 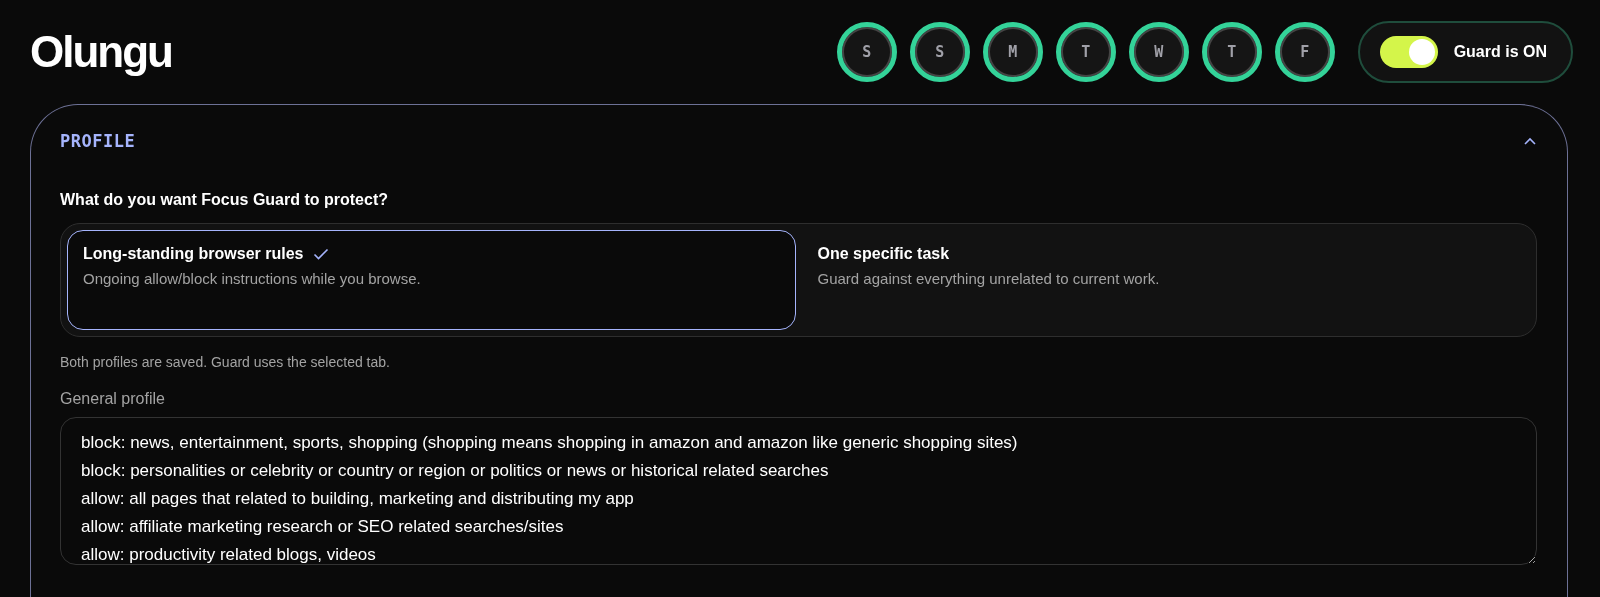 I want to click on profile-tab: One specific task Guard against everything unrelated to current work., so click(x=1165, y=280).